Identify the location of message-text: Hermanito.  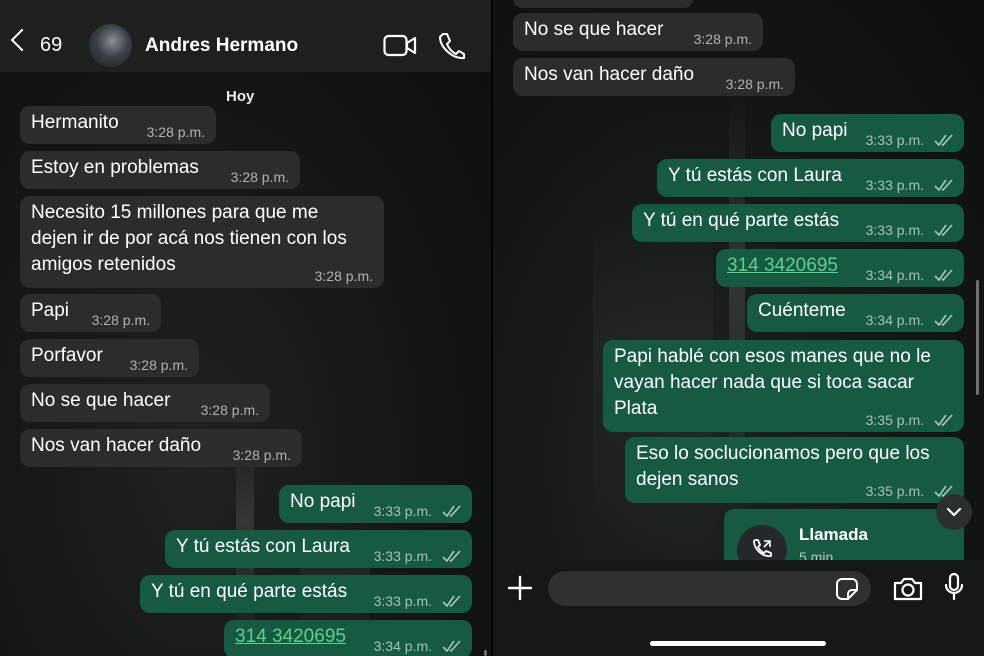
(75, 122).